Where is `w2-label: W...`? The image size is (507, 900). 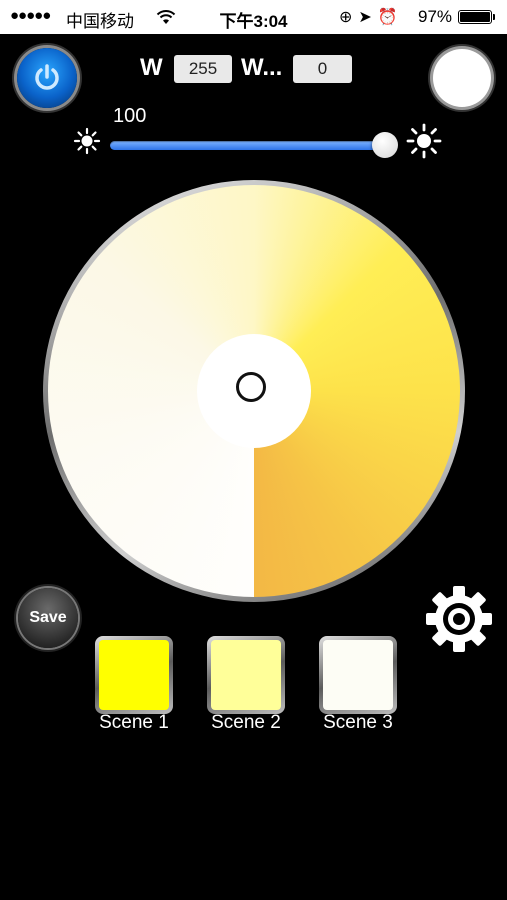 w2-label: W... is located at coordinates (262, 67).